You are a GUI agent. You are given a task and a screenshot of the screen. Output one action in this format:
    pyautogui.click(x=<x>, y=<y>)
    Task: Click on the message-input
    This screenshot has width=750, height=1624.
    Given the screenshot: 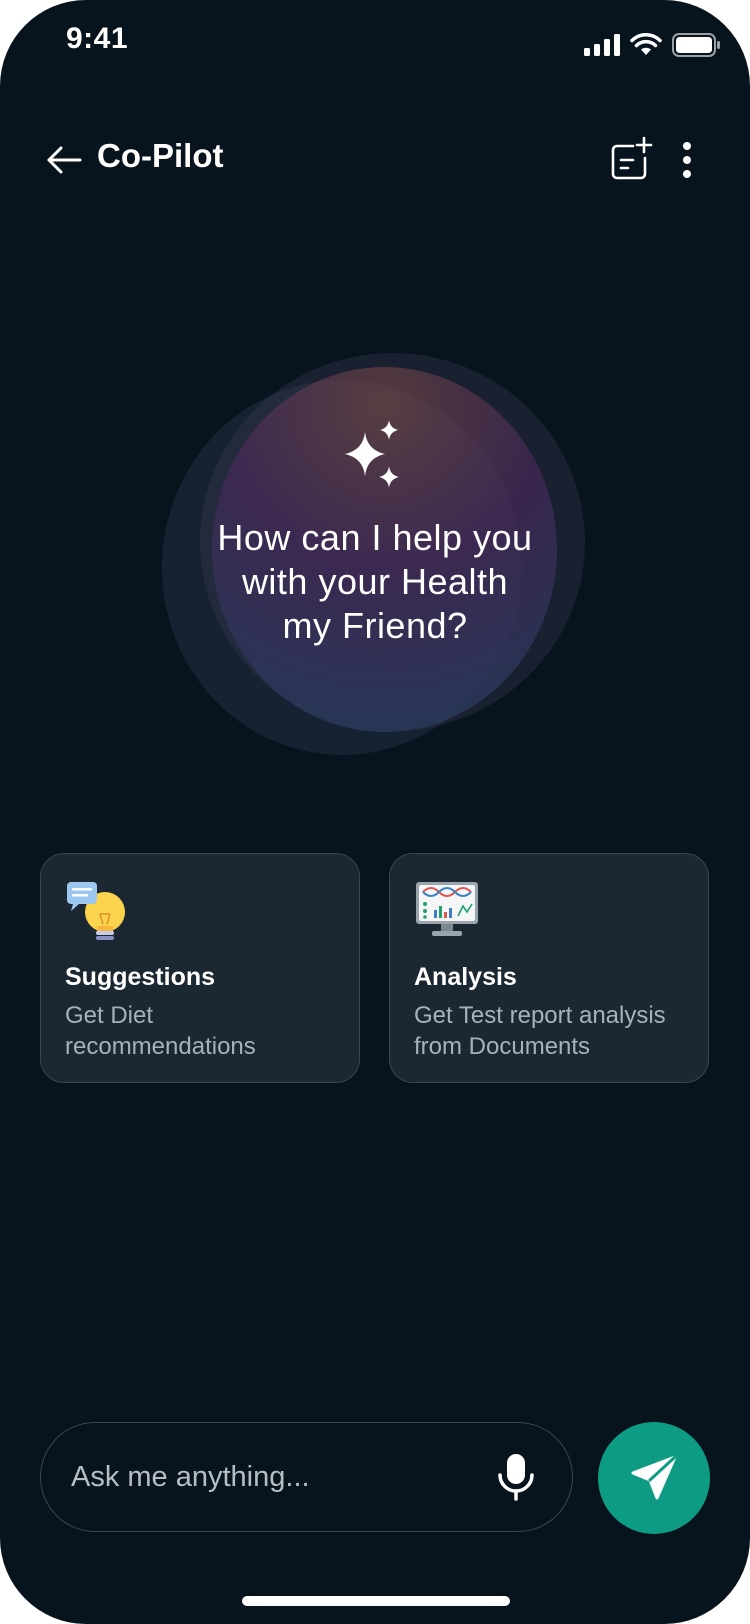 What is the action you would take?
    pyautogui.click(x=271, y=1477)
    